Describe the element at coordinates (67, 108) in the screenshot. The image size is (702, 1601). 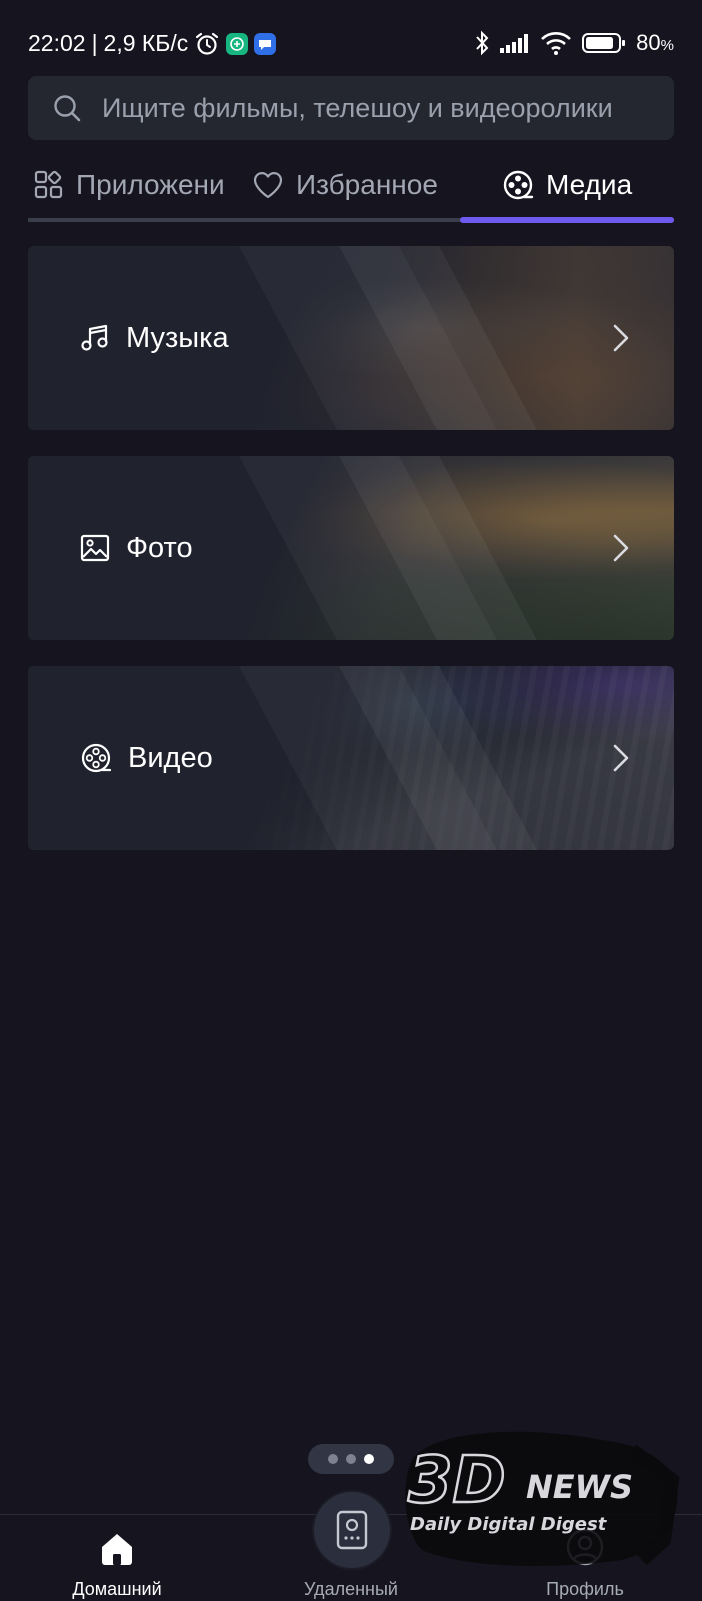
I see `search-icon` at that location.